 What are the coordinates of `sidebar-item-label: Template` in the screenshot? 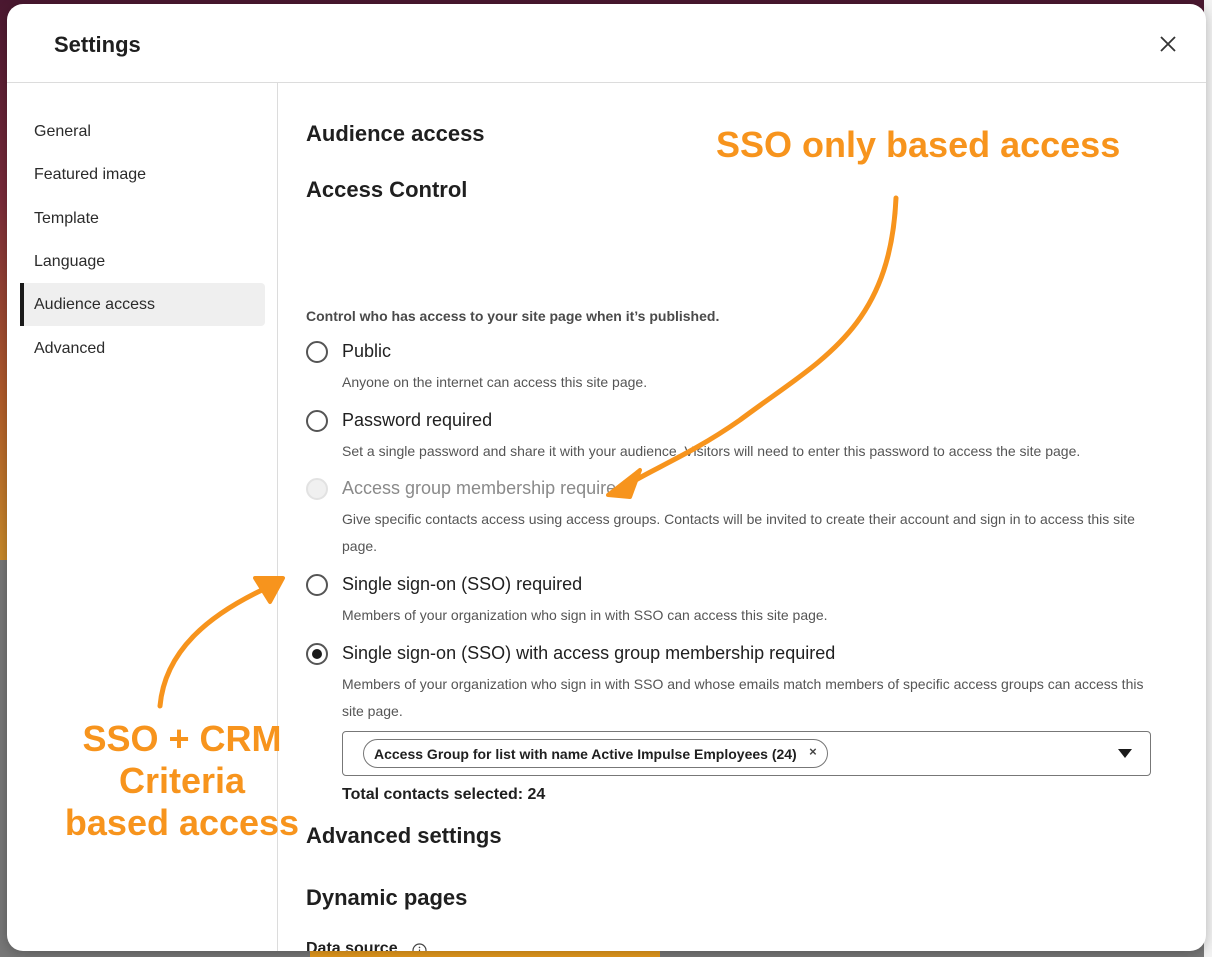 It's located at (66, 218).